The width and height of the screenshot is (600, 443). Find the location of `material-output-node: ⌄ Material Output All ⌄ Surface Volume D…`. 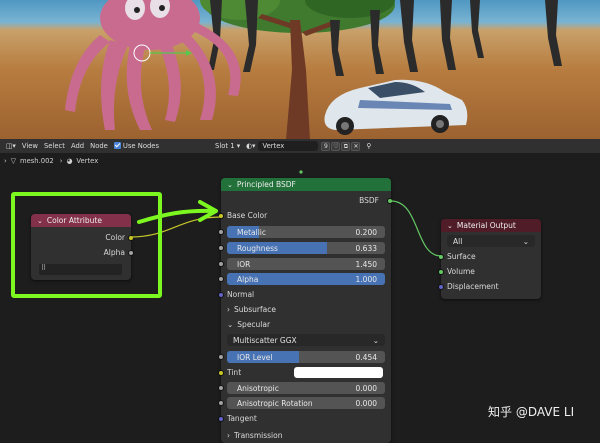

material-output-node: ⌄ Material Output All ⌄ Surface Volume D… is located at coordinates (489, 259).